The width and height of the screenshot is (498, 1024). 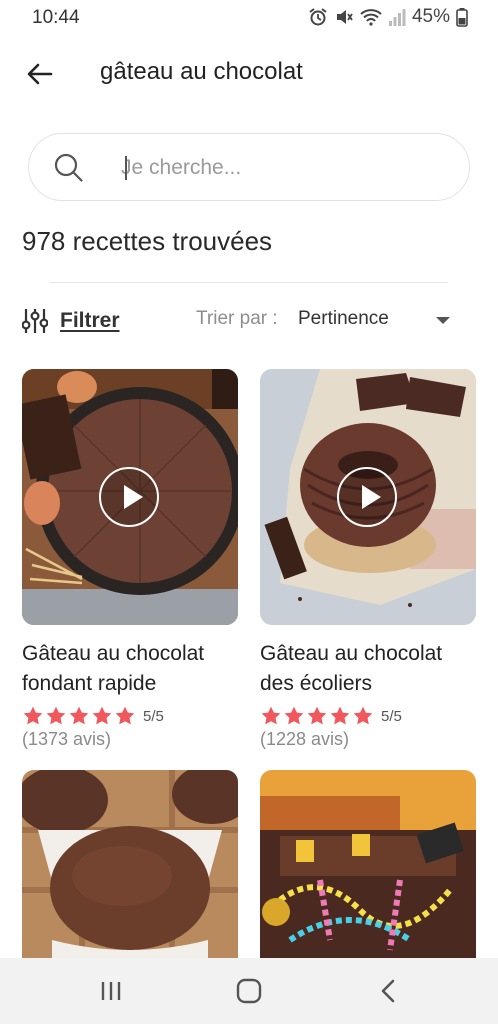 I want to click on sort-dropdown: Pertinence, so click(x=378, y=321).